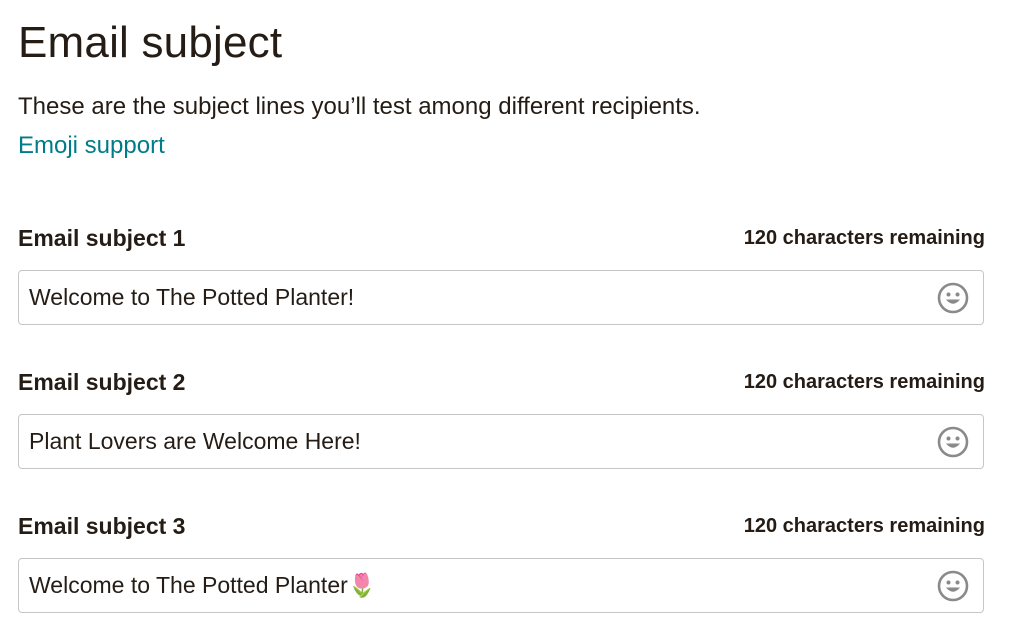 The width and height of the screenshot is (1024, 642). What do you see at coordinates (150, 42) in the screenshot?
I see `page-title: Email subject` at bounding box center [150, 42].